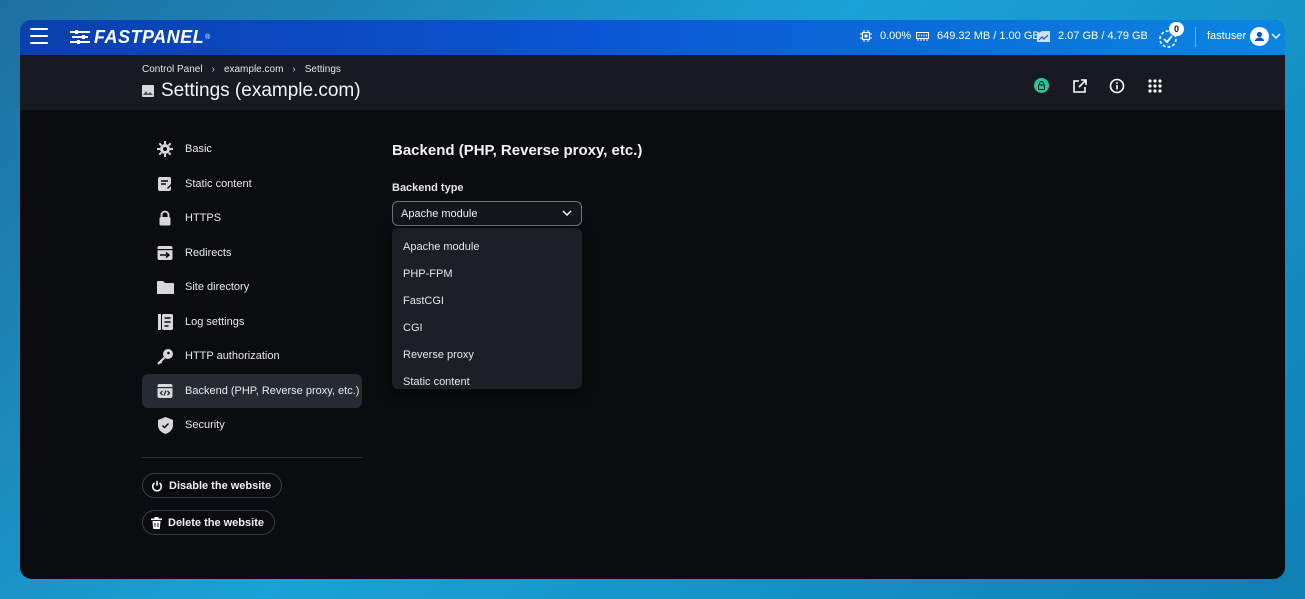  I want to click on sidebar-item-backend: Backend (PHP, Reverse proxy, etc.), so click(252, 390).